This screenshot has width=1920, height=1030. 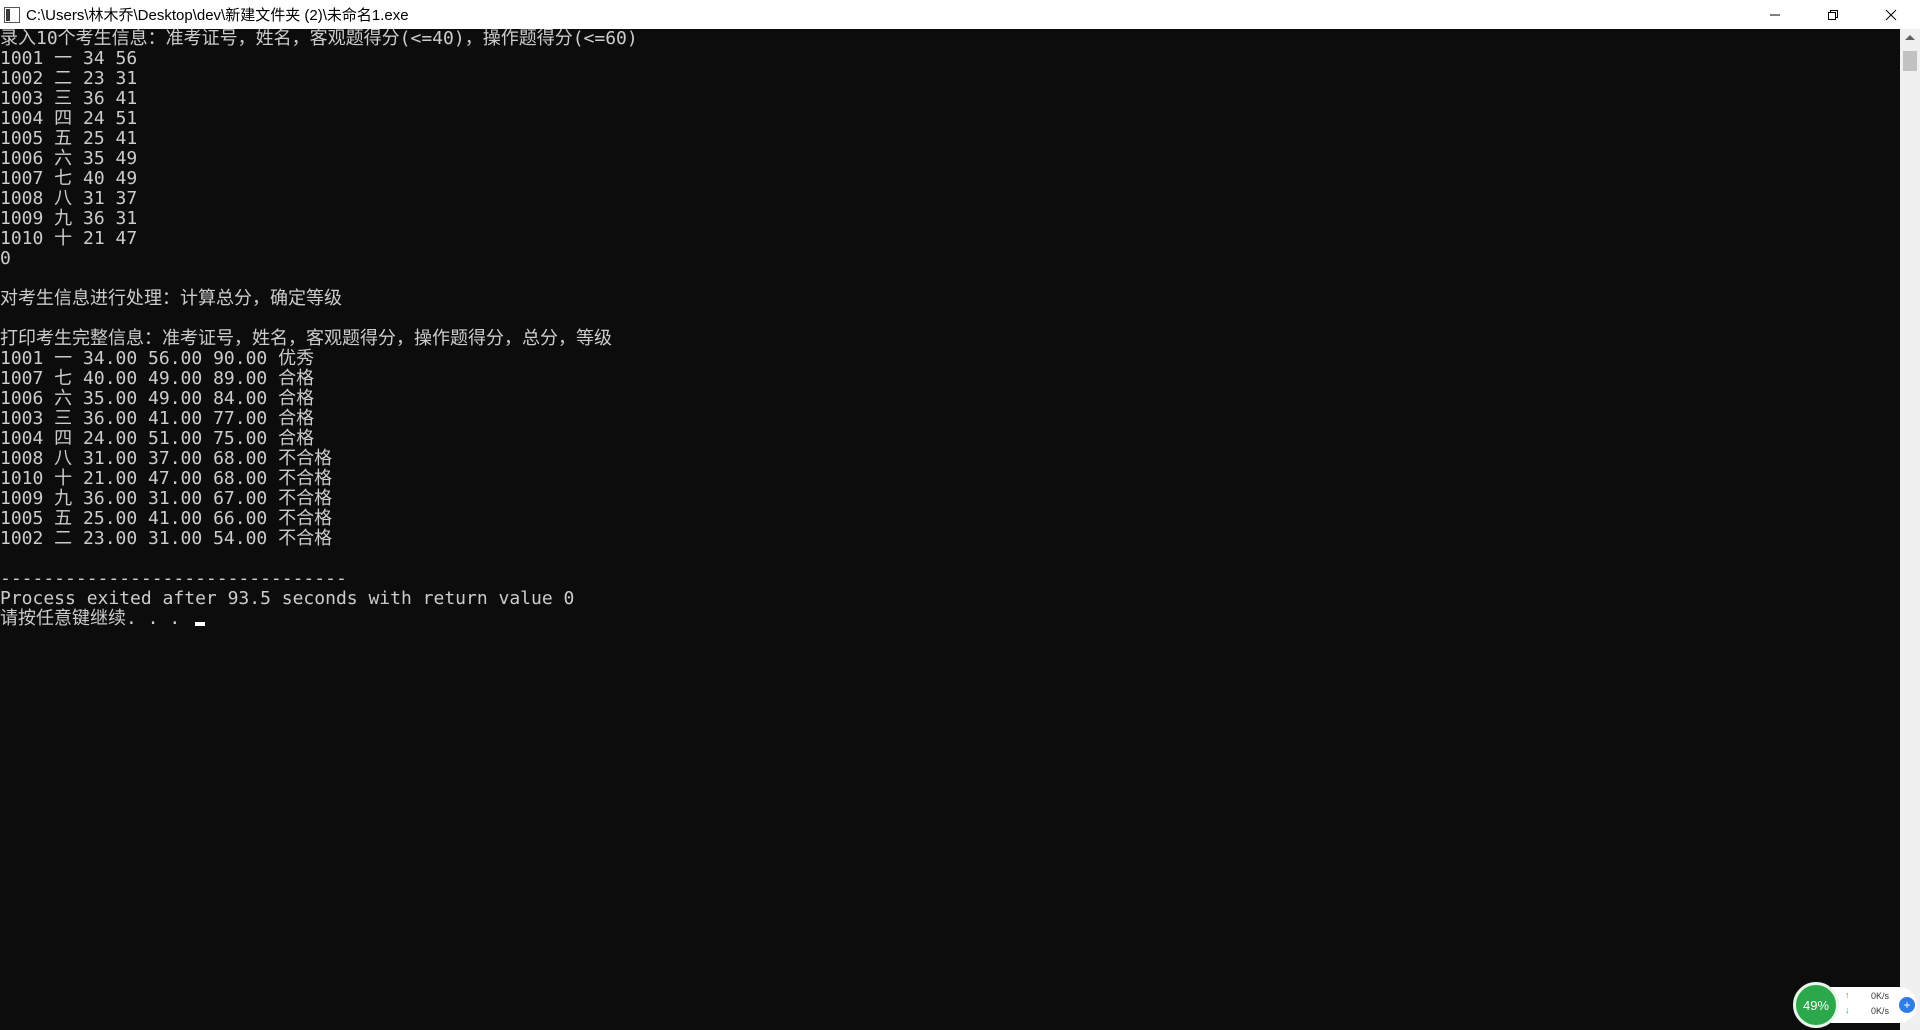 What do you see at coordinates (1910, 37) in the screenshot?
I see `scroll-up-arrow-icon` at bounding box center [1910, 37].